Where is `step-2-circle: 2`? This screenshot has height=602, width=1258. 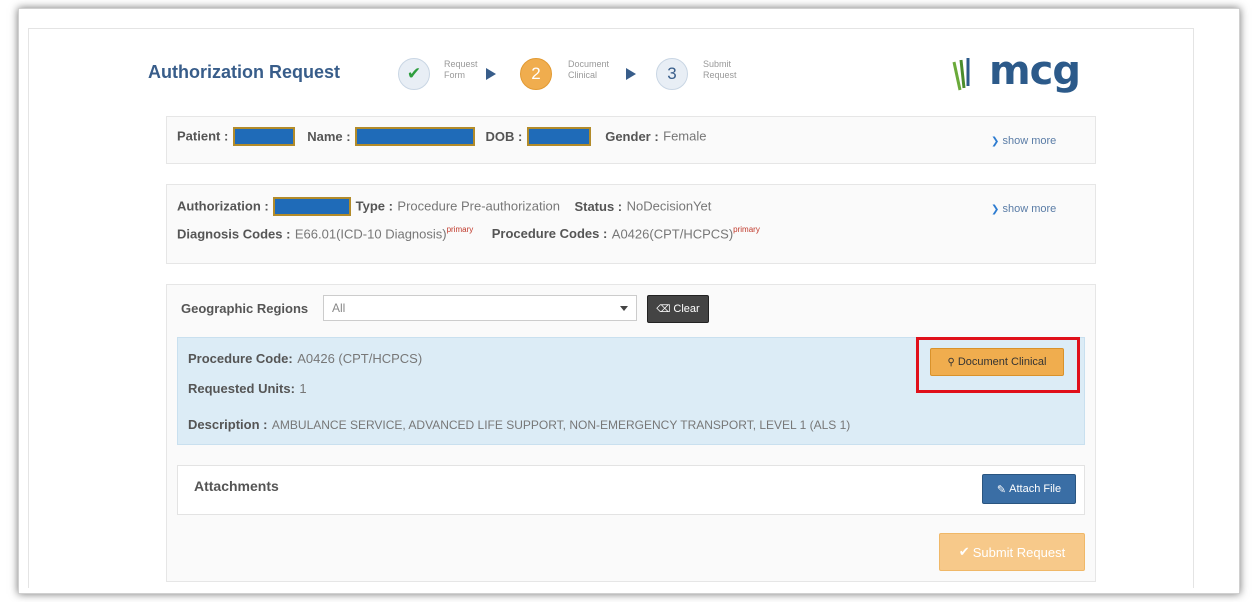 step-2-circle: 2 is located at coordinates (536, 74).